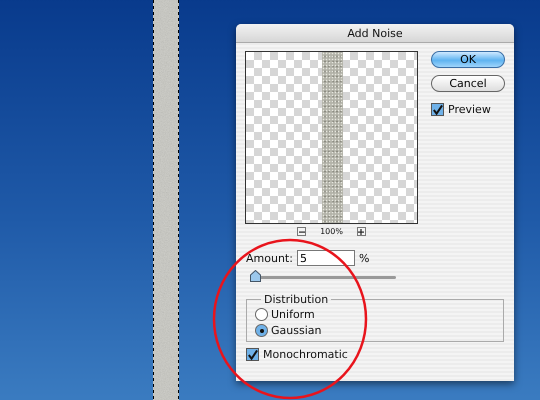 The width and height of the screenshot is (540, 400). Describe the element at coordinates (468, 59) in the screenshot. I see `dialog-button: OK` at that location.